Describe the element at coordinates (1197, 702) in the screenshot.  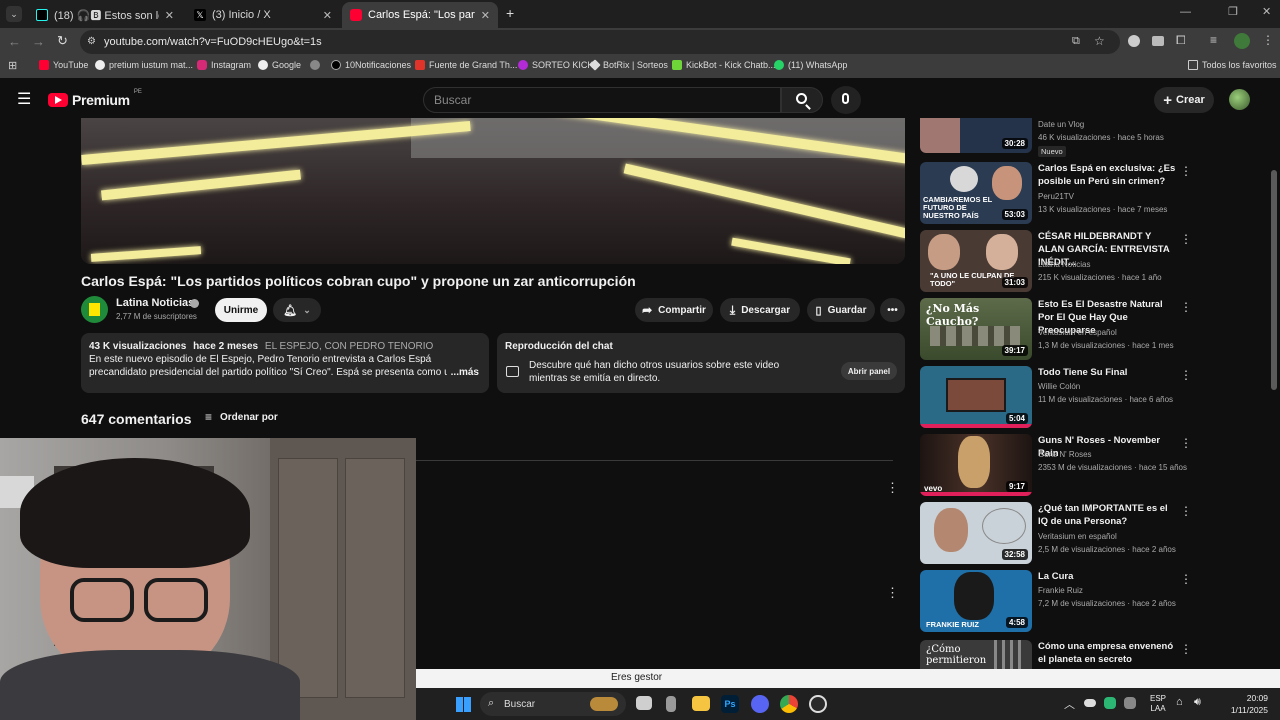
I see `volume-icon: 🔊︎` at that location.